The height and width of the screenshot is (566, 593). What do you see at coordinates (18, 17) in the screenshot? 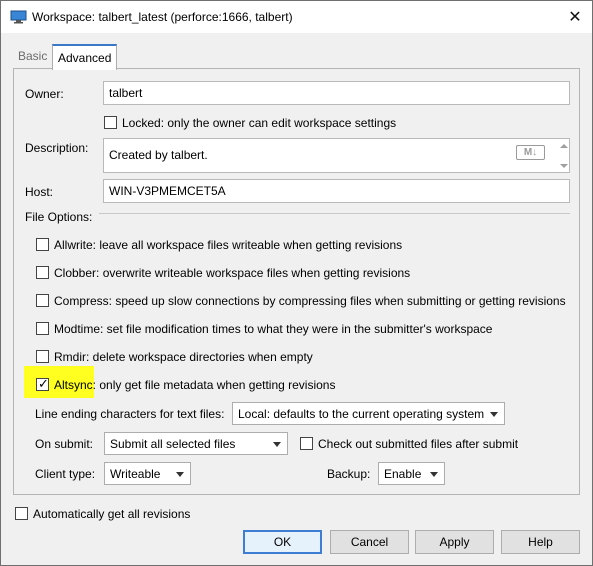
I see `monitor-icon` at bounding box center [18, 17].